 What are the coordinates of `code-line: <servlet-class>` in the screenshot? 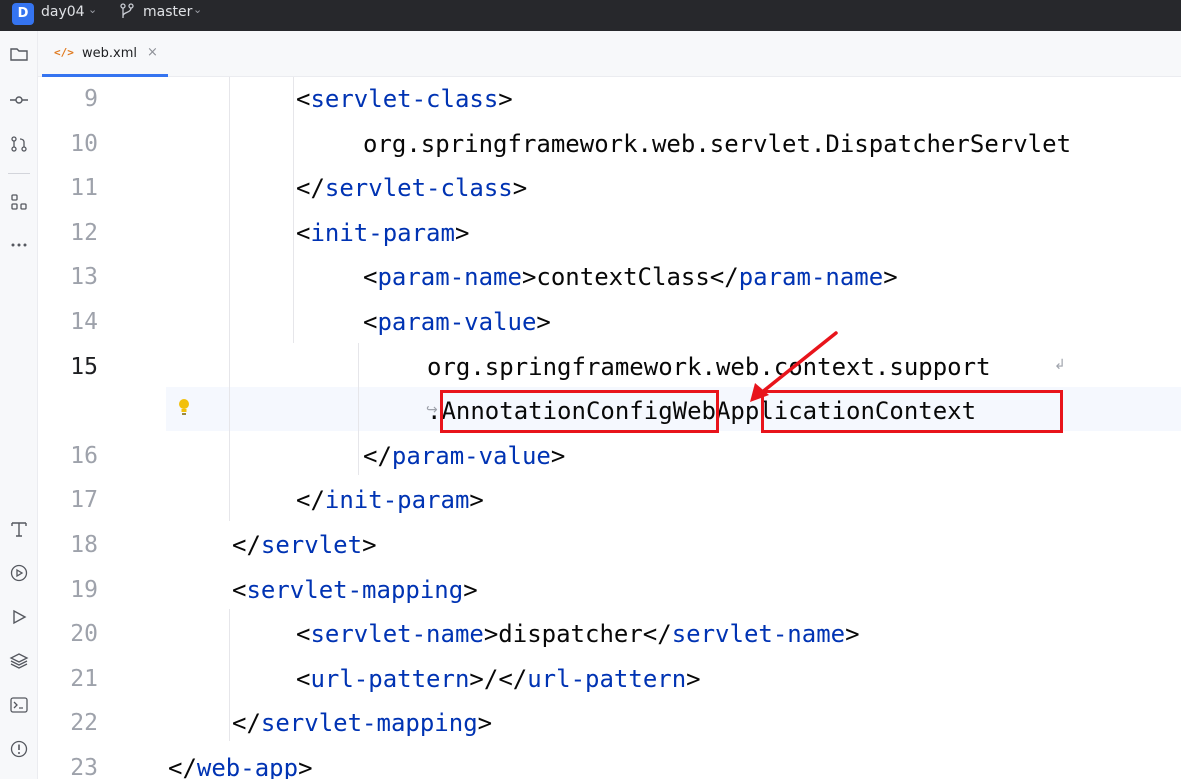 It's located at (404, 99).